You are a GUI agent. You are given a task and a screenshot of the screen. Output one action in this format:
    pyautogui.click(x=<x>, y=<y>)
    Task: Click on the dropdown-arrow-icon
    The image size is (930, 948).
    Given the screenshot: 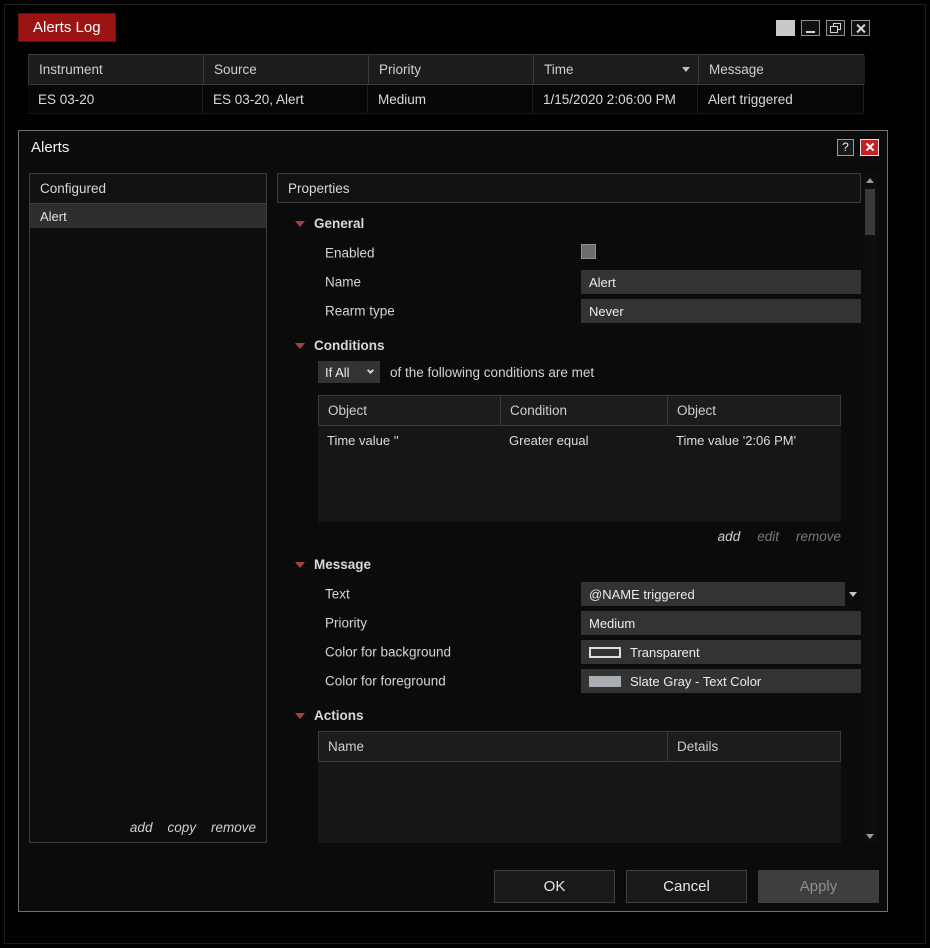 What is the action you would take?
    pyautogui.click(x=853, y=594)
    